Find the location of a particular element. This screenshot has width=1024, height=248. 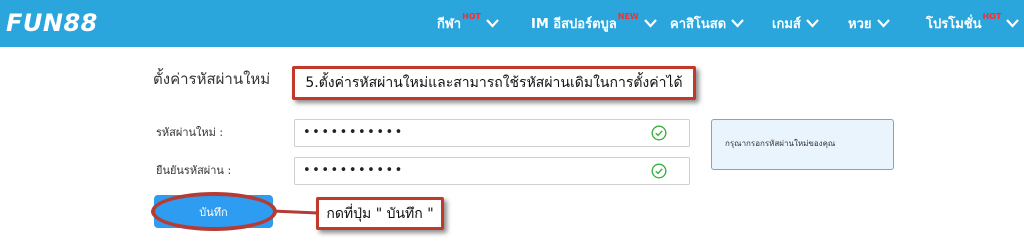

new-password-field: ••••••••••• is located at coordinates (492, 133).